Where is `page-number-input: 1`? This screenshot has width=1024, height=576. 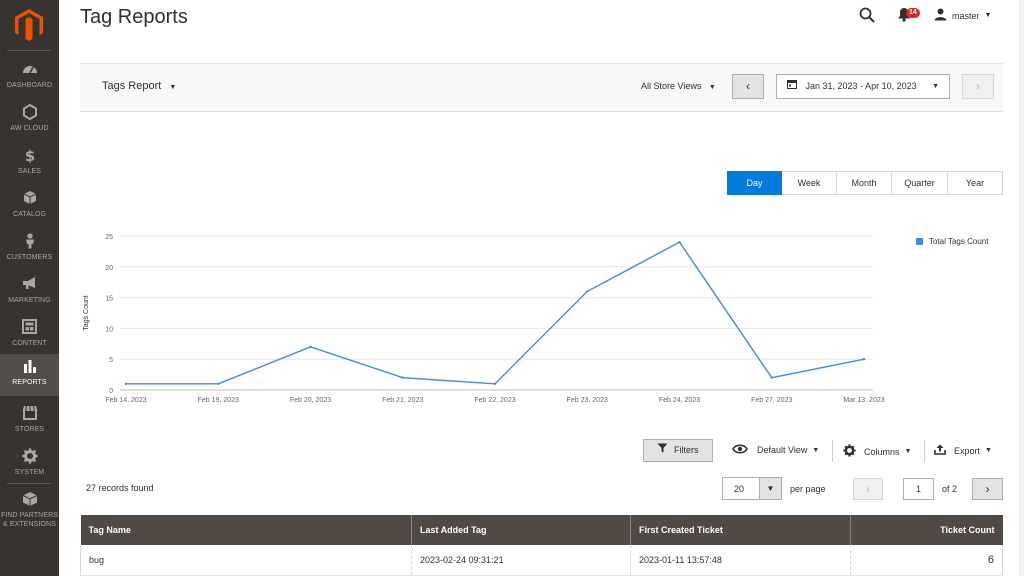 page-number-input: 1 is located at coordinates (918, 489).